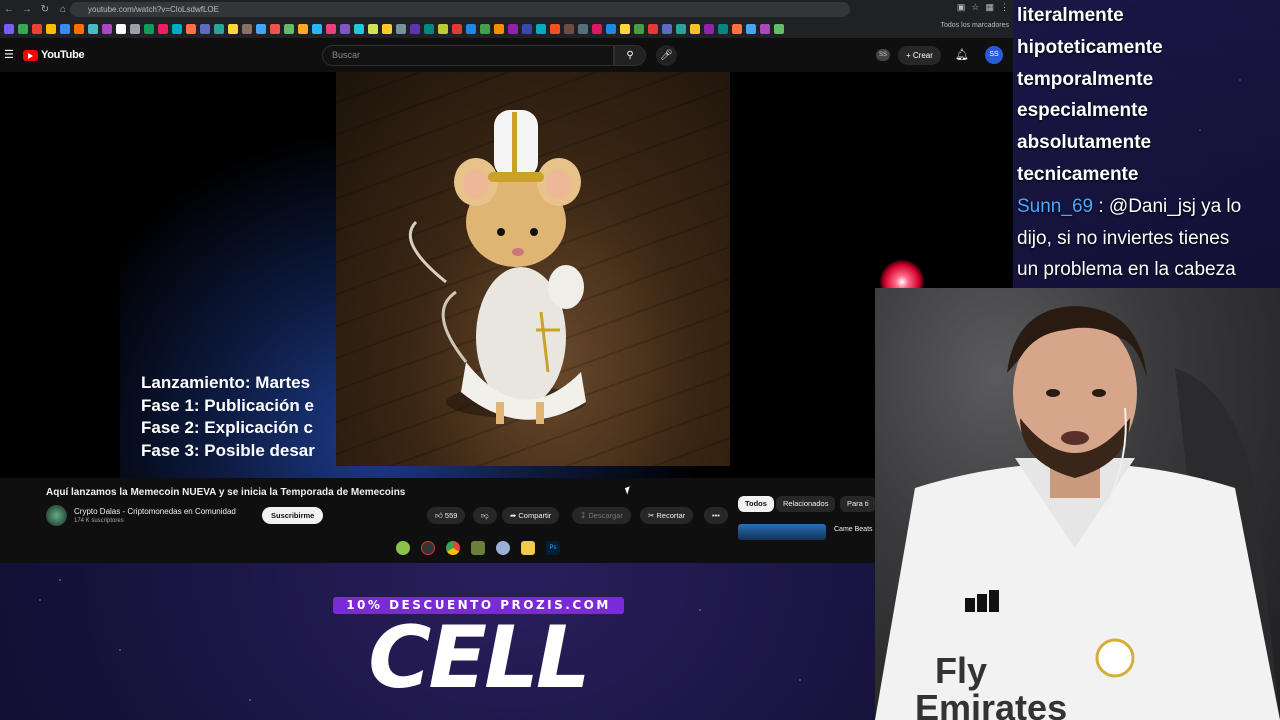 Image resolution: width=1280 pixels, height=720 pixels. What do you see at coordinates (403, 548) in the screenshot?
I see `android-app-icon` at bounding box center [403, 548].